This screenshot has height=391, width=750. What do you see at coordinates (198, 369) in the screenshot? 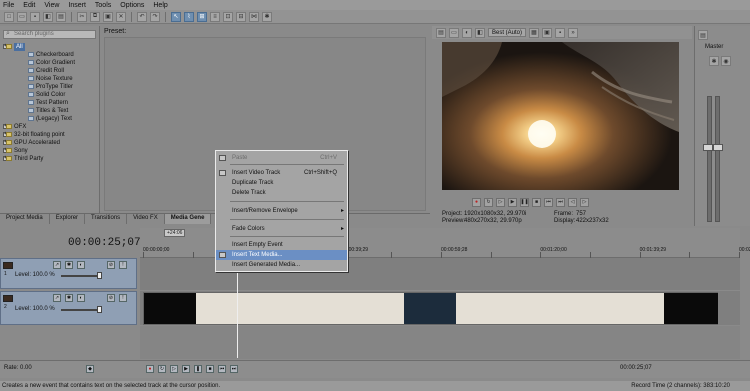
I see `pause-icon: ❚` at bounding box center [198, 369].